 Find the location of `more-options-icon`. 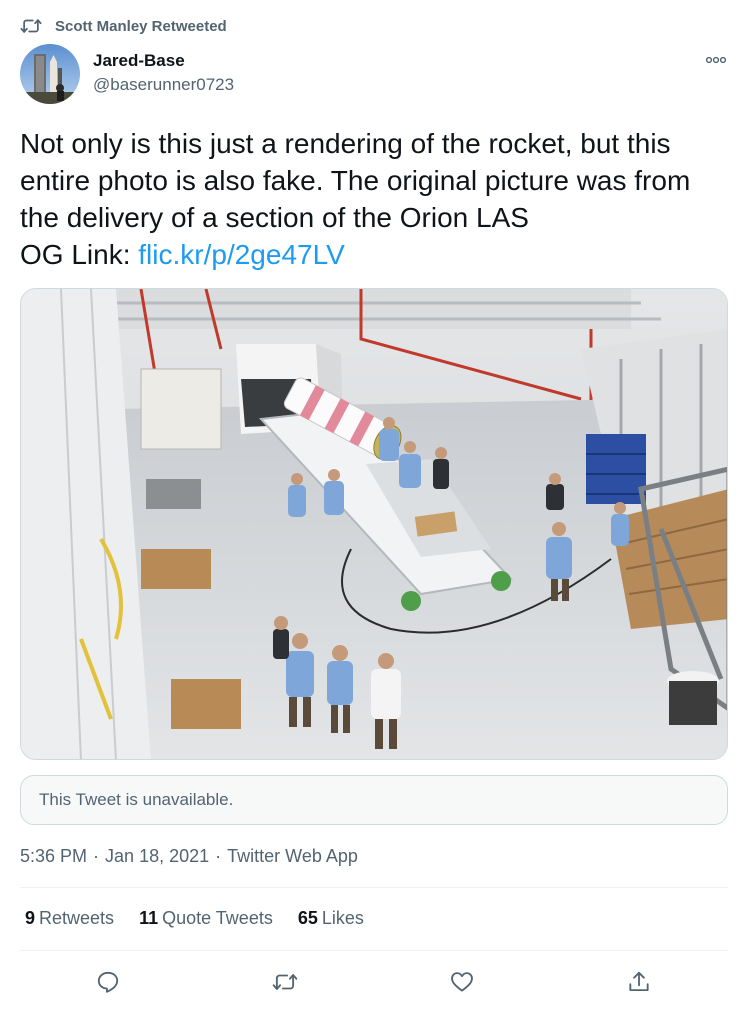

more-options-icon is located at coordinates (716, 60).